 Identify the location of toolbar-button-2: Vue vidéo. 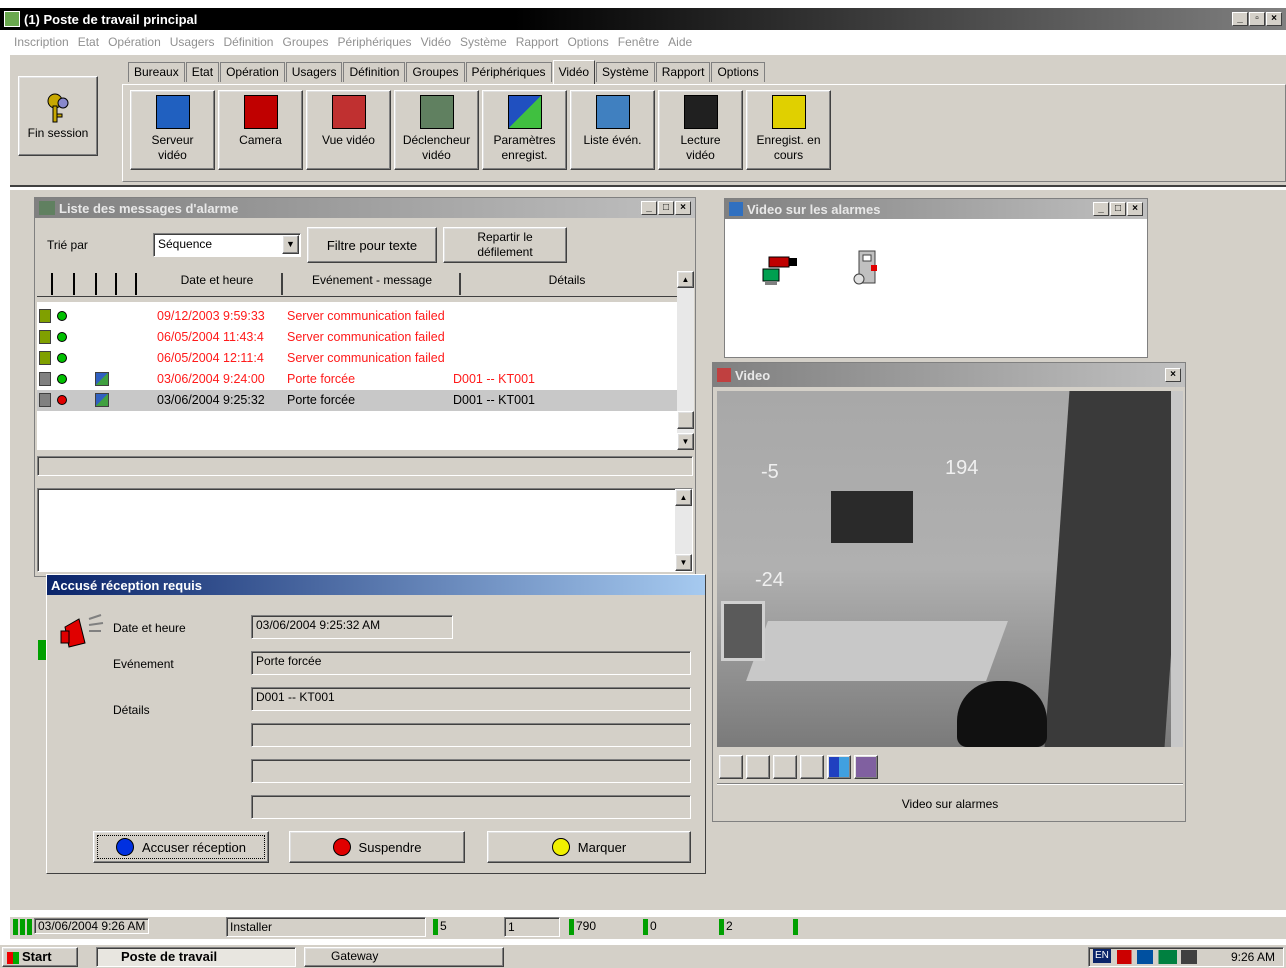
(348, 130).